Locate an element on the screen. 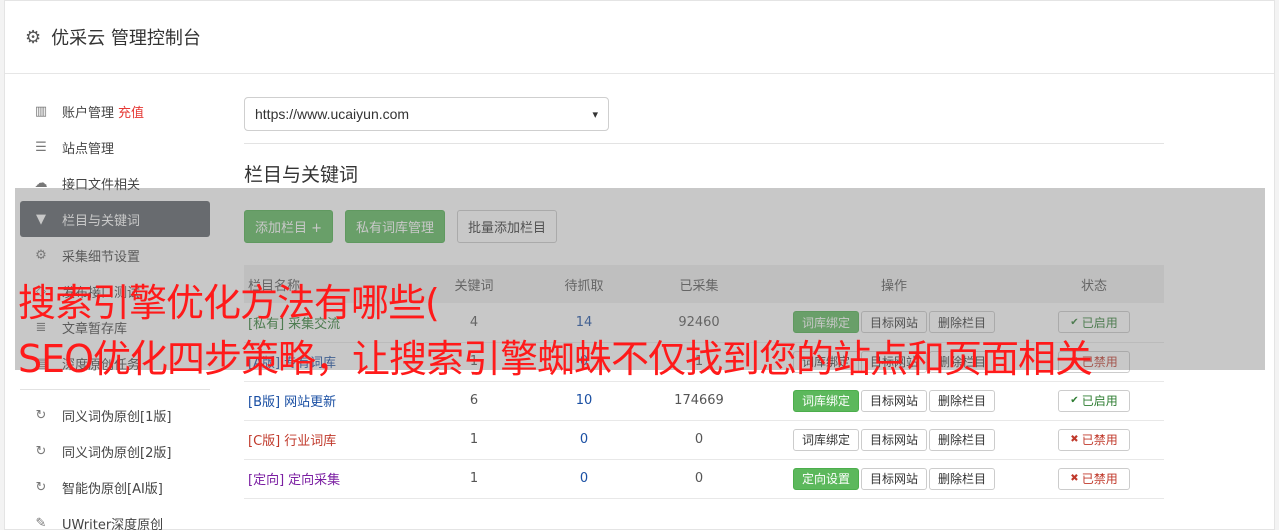 The width and height of the screenshot is (1279, 530). edit-icon: ✎ is located at coordinates (41, 522).